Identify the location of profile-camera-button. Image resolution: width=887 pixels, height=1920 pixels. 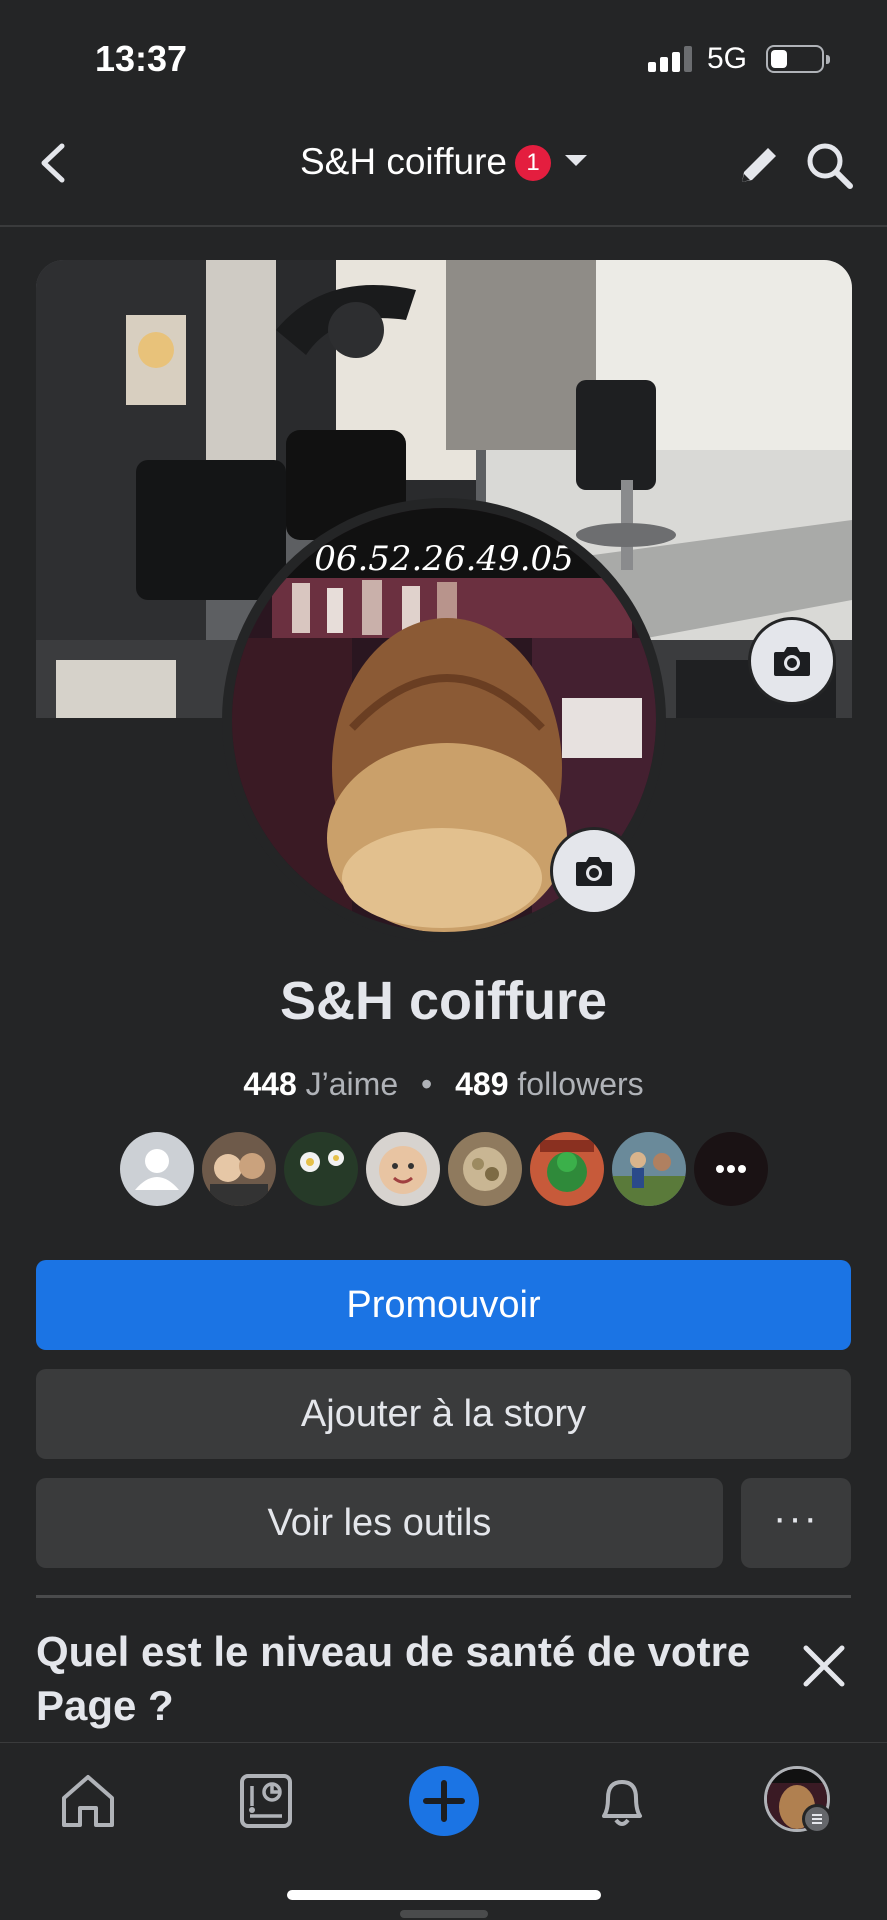
(594, 871).